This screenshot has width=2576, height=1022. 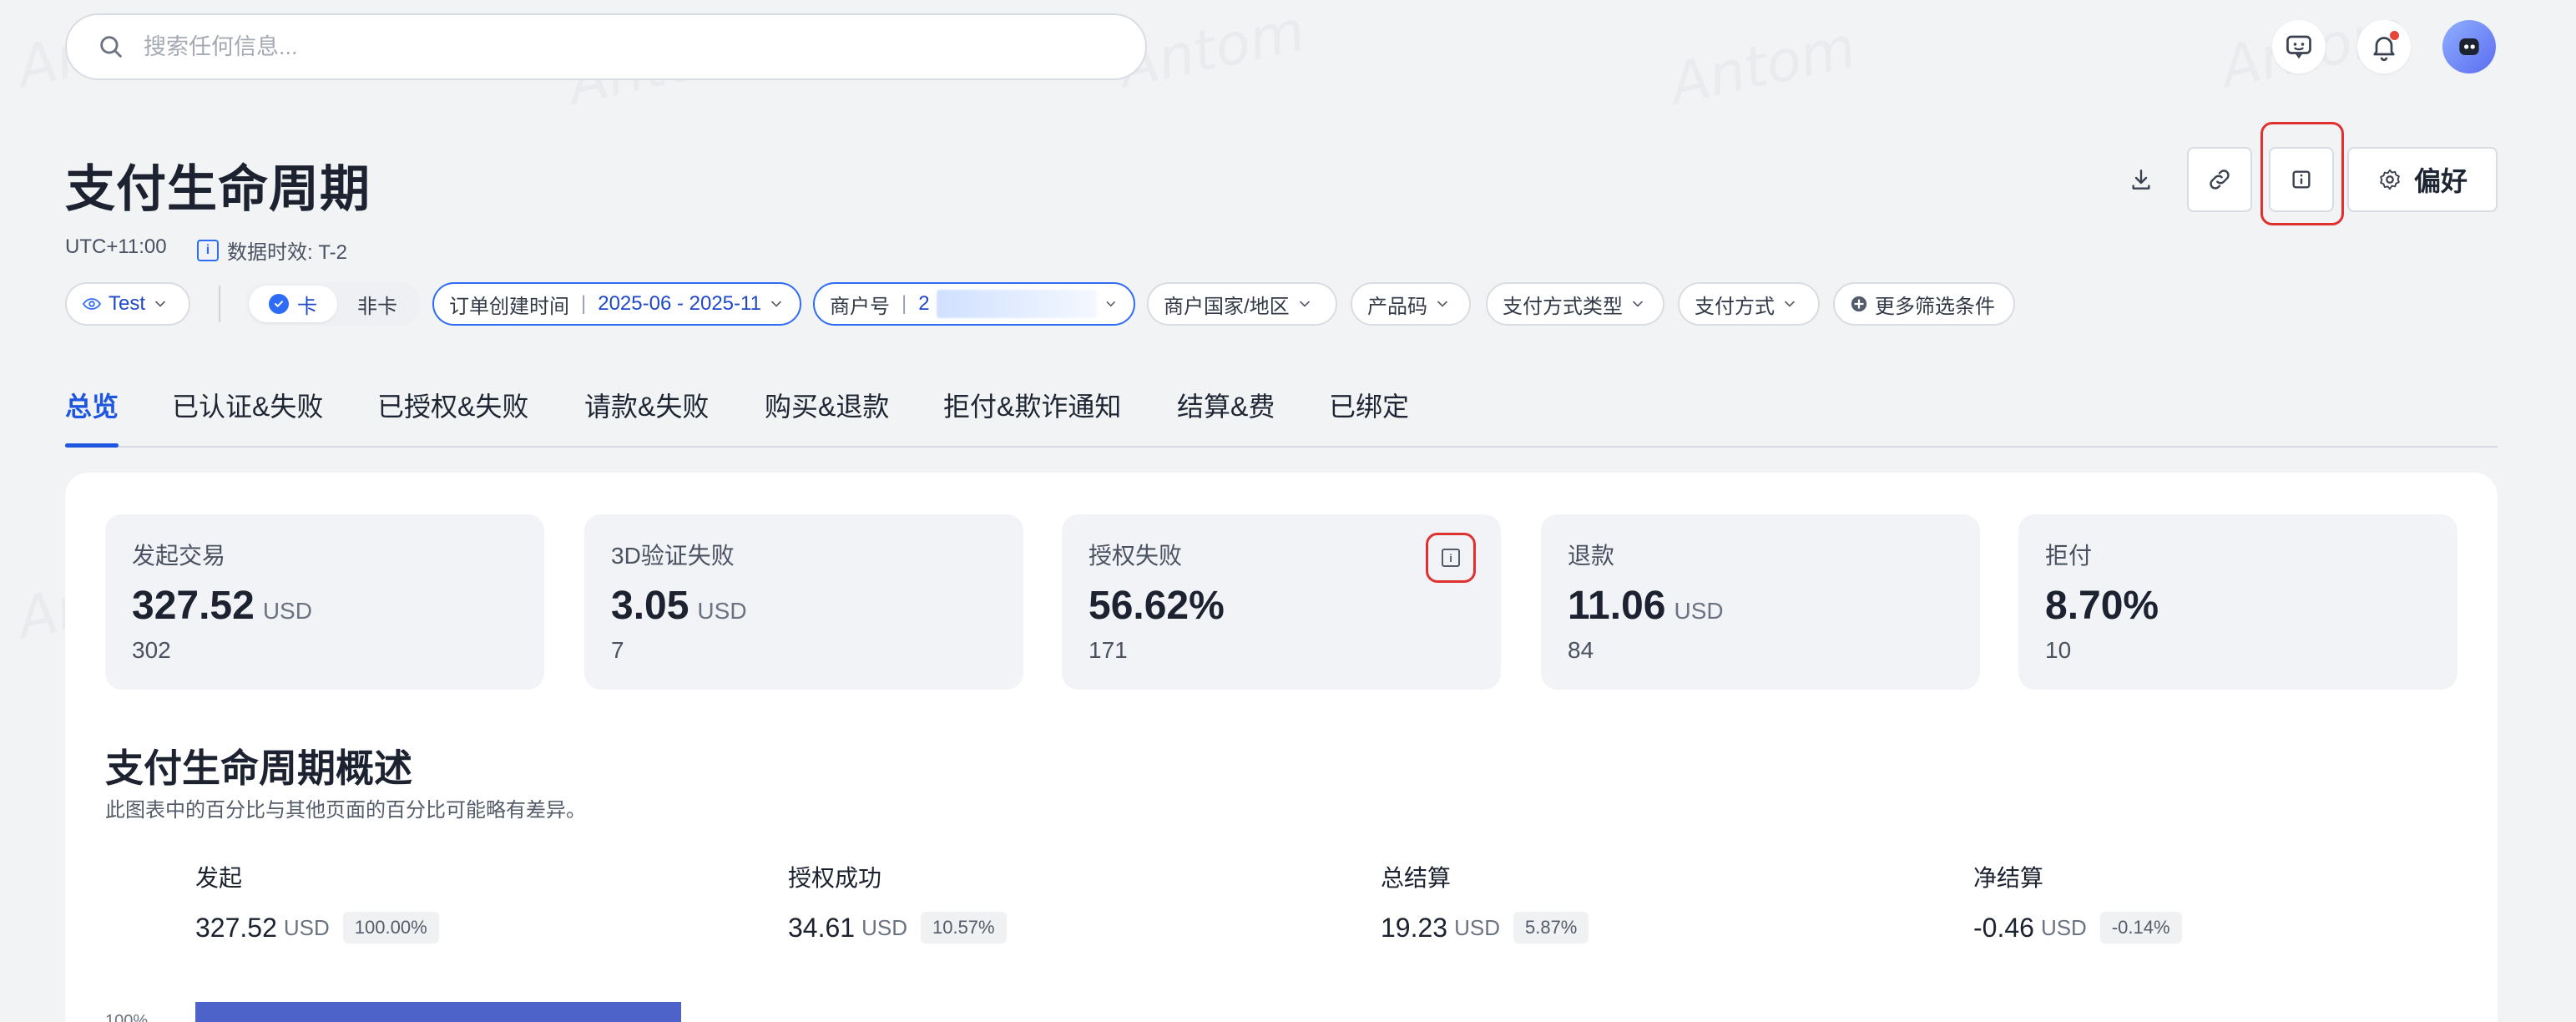 What do you see at coordinates (2237, 602) in the screenshot?
I see `kpi-card-chargeback: 拒付 8.70% 10` at bounding box center [2237, 602].